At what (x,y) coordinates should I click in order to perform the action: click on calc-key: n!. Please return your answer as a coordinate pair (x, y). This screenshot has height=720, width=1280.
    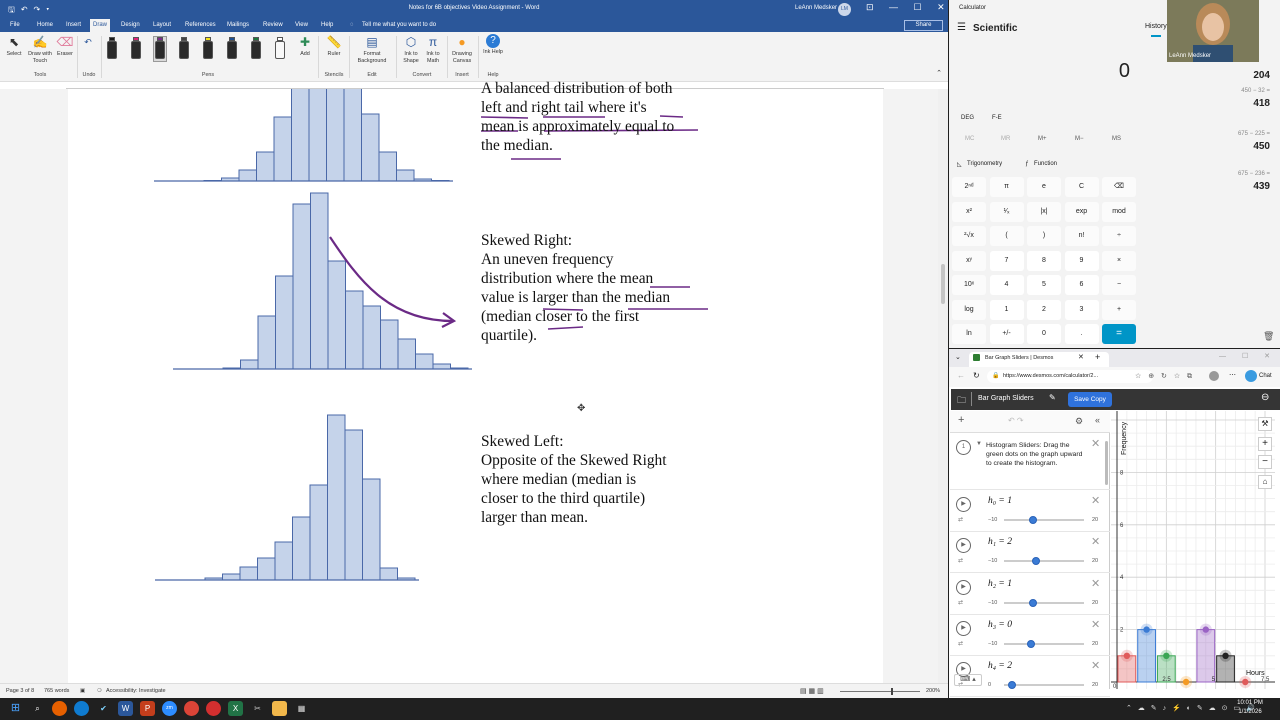
    Looking at the image, I should click on (1081, 236).